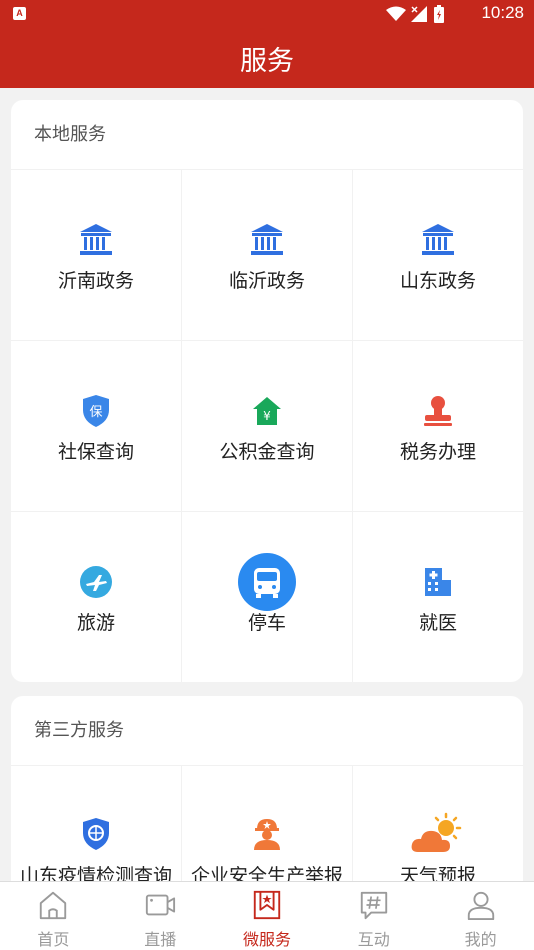 The image size is (534, 950). What do you see at coordinates (266, 939) in the screenshot?
I see `tab-label: 微服务` at bounding box center [266, 939].